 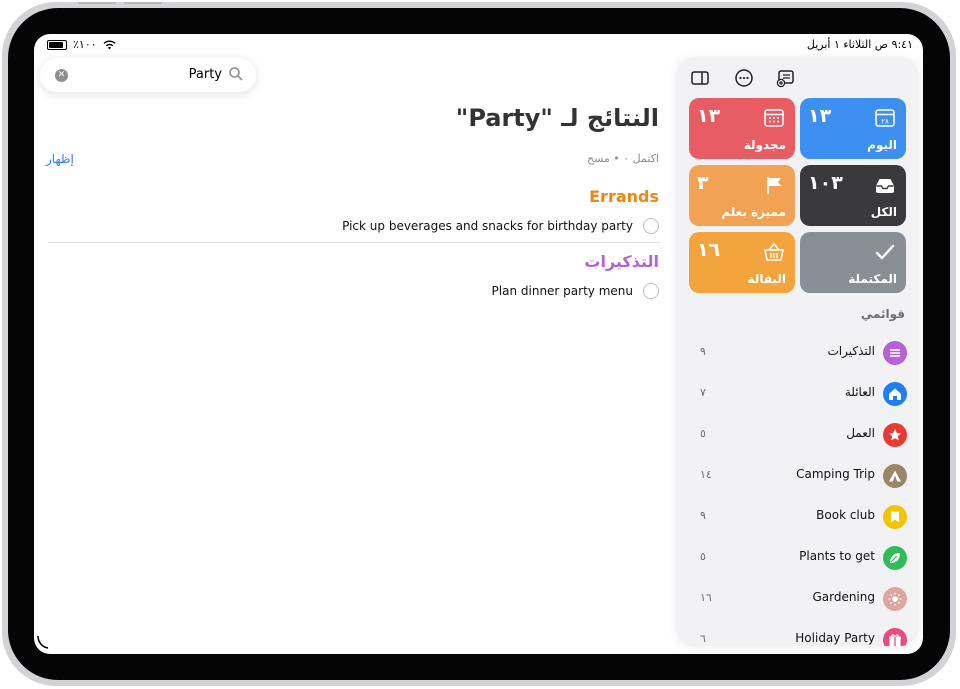 I want to click on list-item-book-club: ٩ Book club, so click(x=797, y=517).